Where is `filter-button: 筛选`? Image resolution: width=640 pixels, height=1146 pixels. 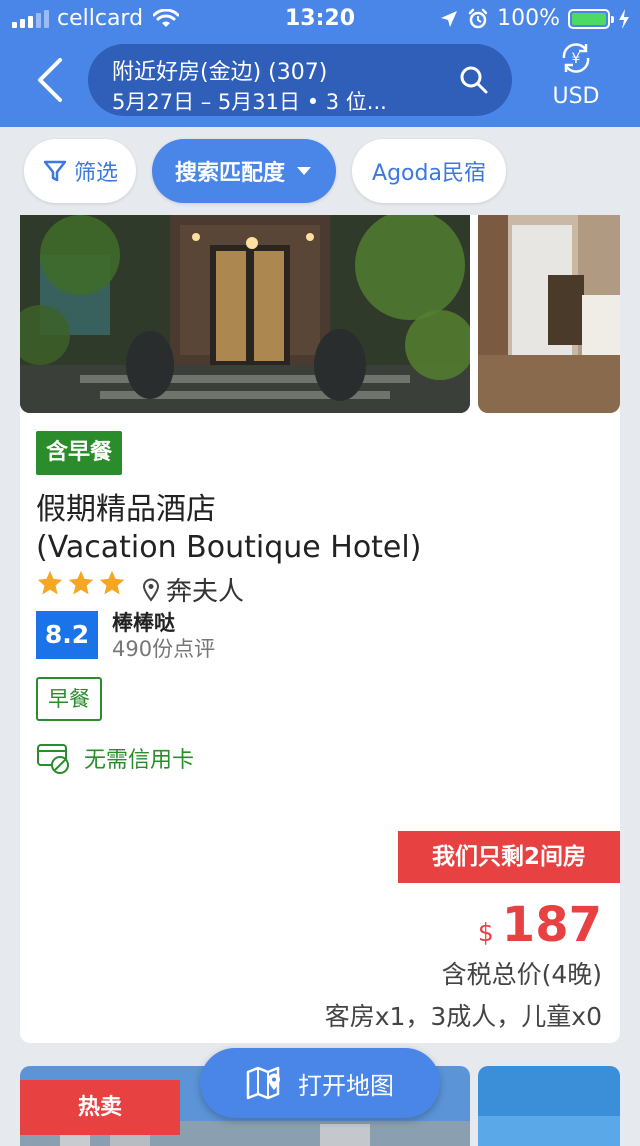 filter-button: 筛选 is located at coordinates (80, 171).